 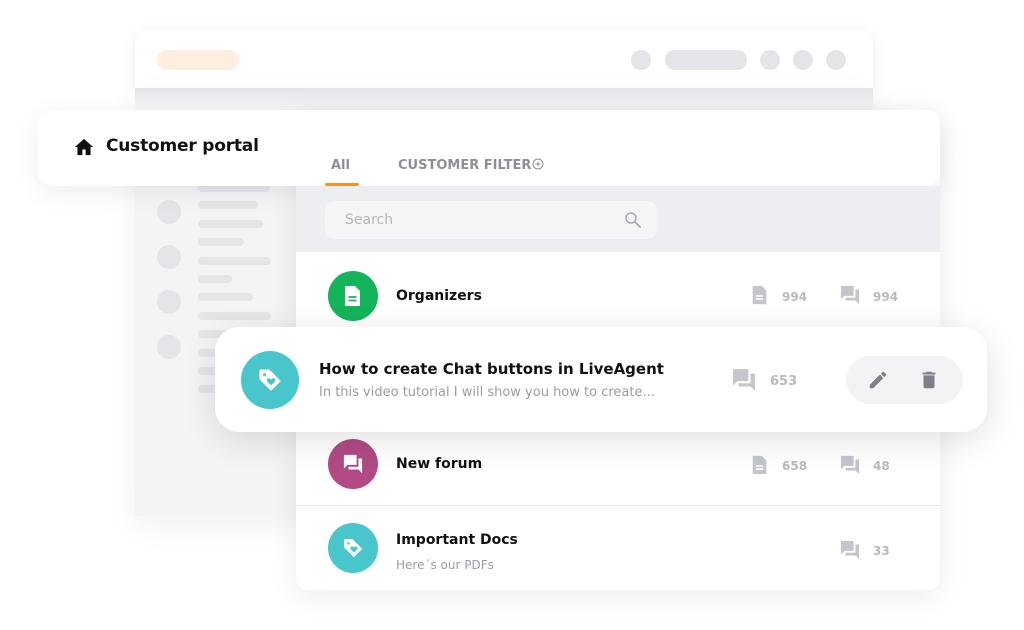 I want to click on item-title: New forum, so click(x=439, y=464).